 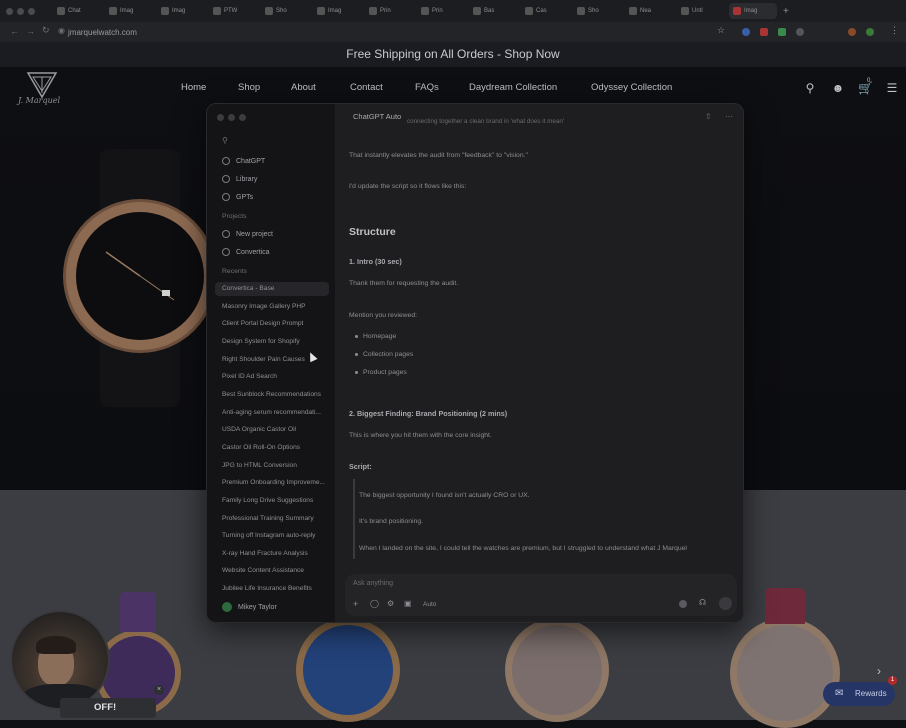 What do you see at coordinates (390, 603) in the screenshot?
I see `tools-icon: ⚙` at bounding box center [390, 603].